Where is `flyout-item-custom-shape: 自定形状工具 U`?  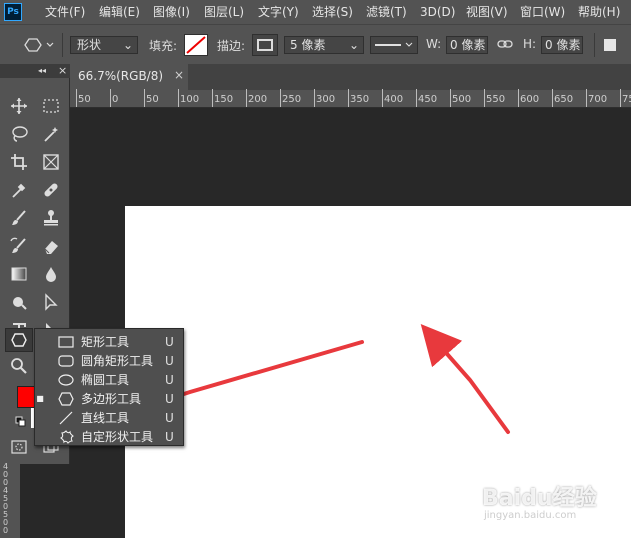 flyout-item-custom-shape: 自定形状工具 U is located at coordinates (109, 436).